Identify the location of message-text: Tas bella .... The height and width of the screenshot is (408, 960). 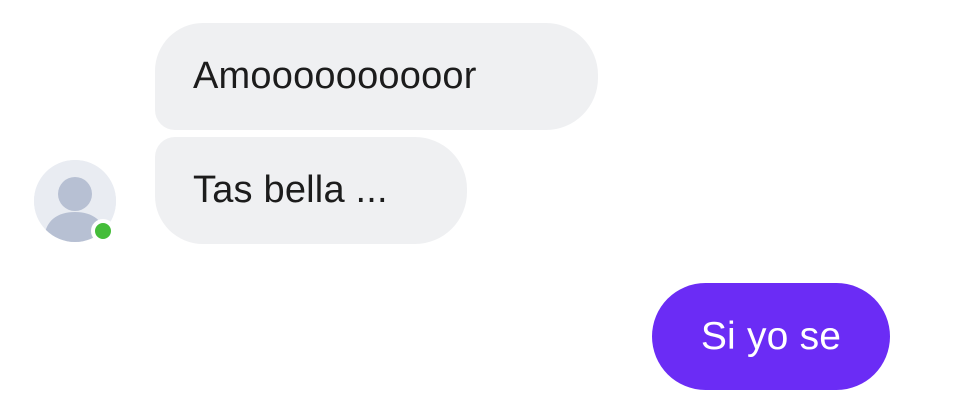
(290, 190).